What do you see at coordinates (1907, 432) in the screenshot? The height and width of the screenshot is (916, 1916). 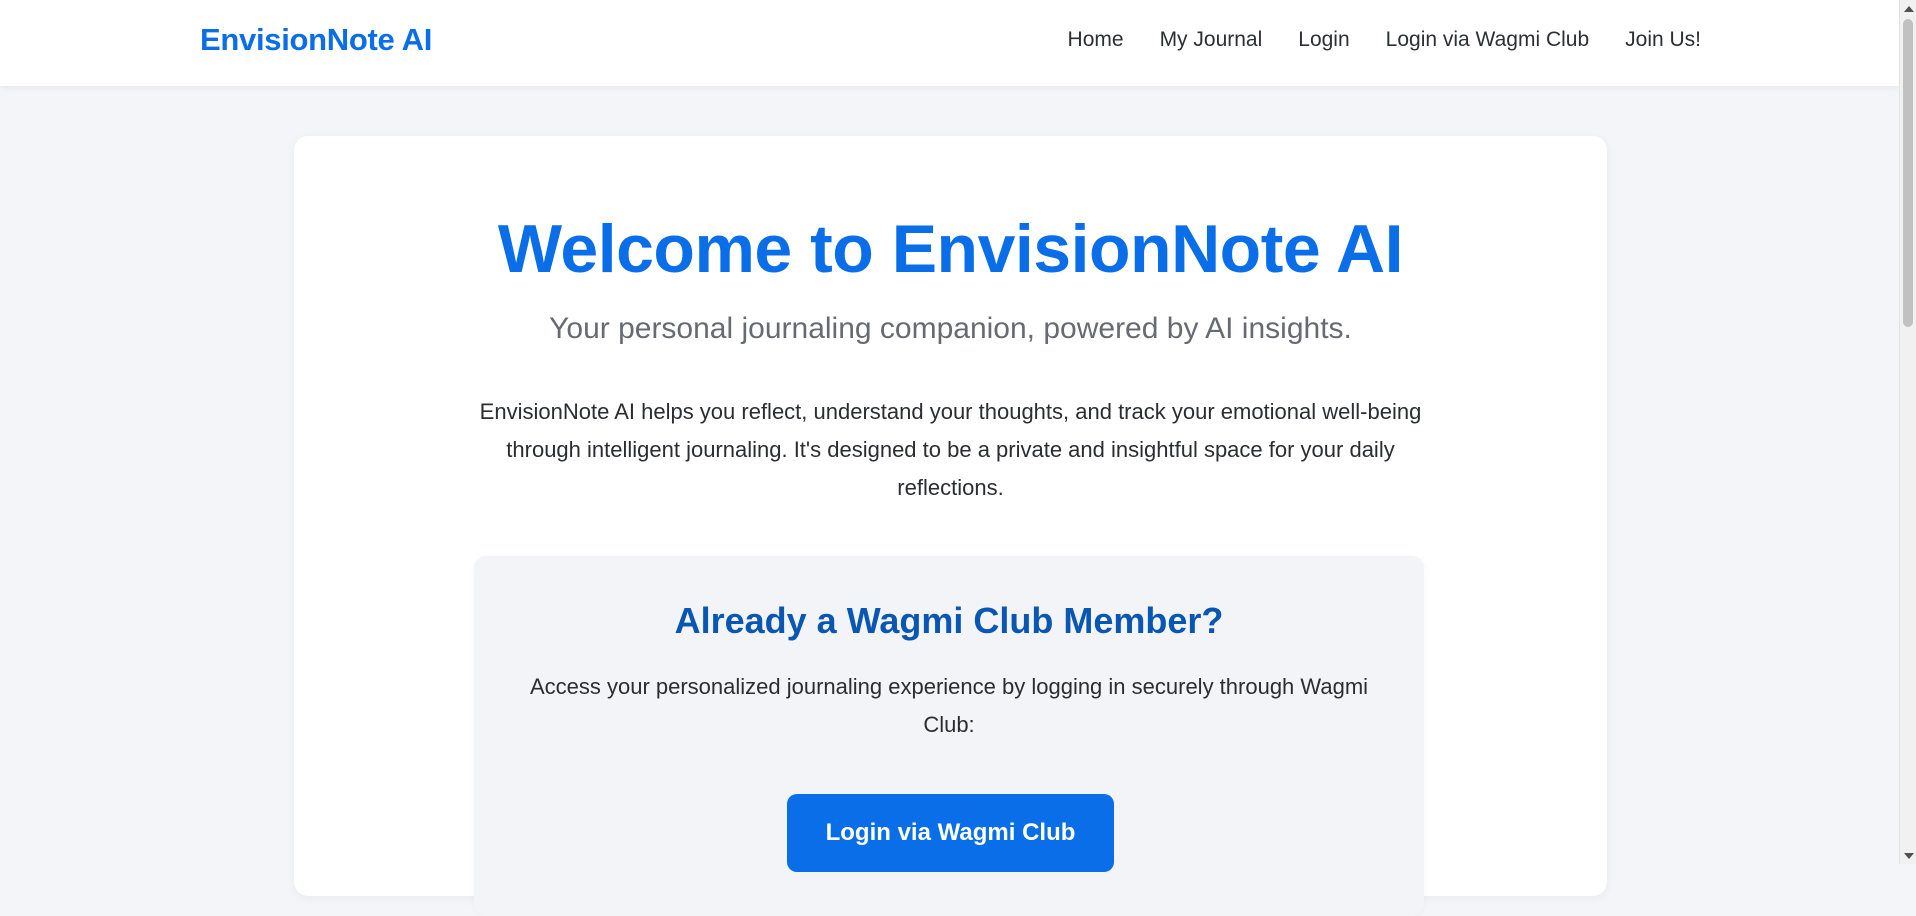 I see `page-scrollbar` at bounding box center [1907, 432].